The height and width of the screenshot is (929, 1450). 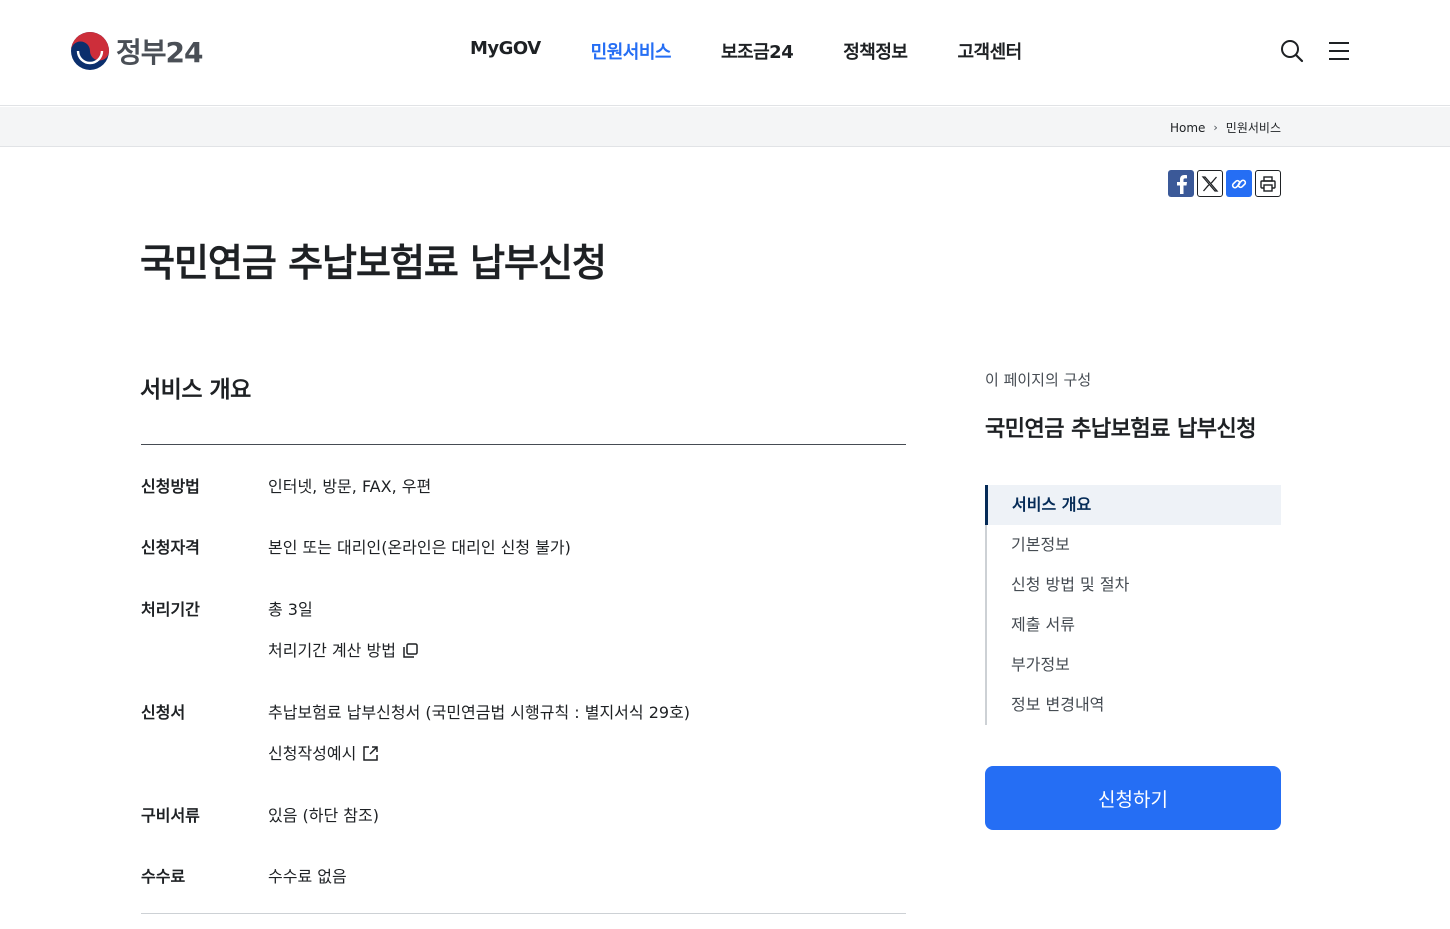 I want to click on breadcrumb-home: Home, so click(x=1187, y=128).